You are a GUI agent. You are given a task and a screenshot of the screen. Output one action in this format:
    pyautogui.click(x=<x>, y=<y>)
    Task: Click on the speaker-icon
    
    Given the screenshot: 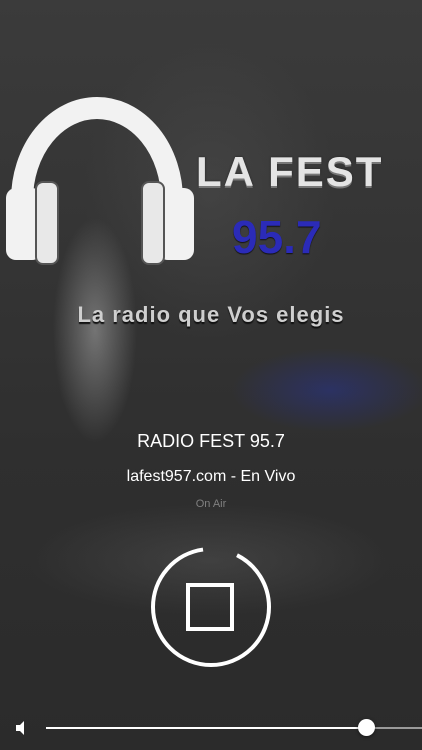 What is the action you would take?
    pyautogui.click(x=20, y=728)
    